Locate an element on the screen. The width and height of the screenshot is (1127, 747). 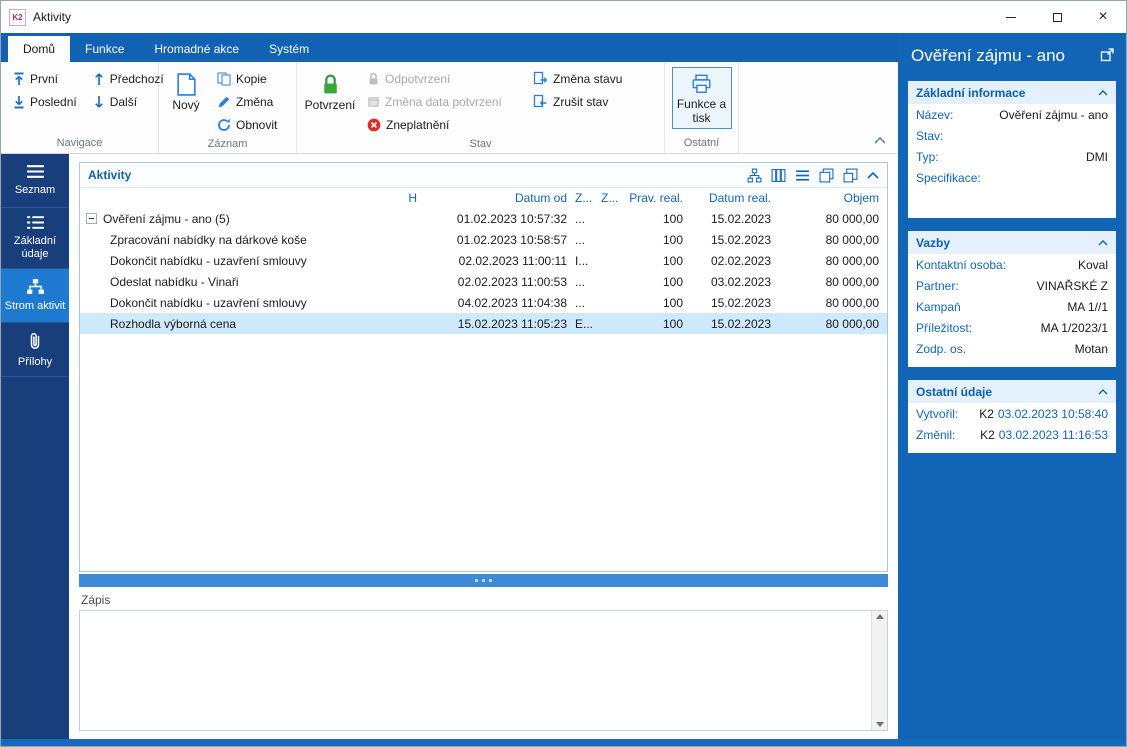
card-header-zakladni: Základní informace is located at coordinates (1012, 92).